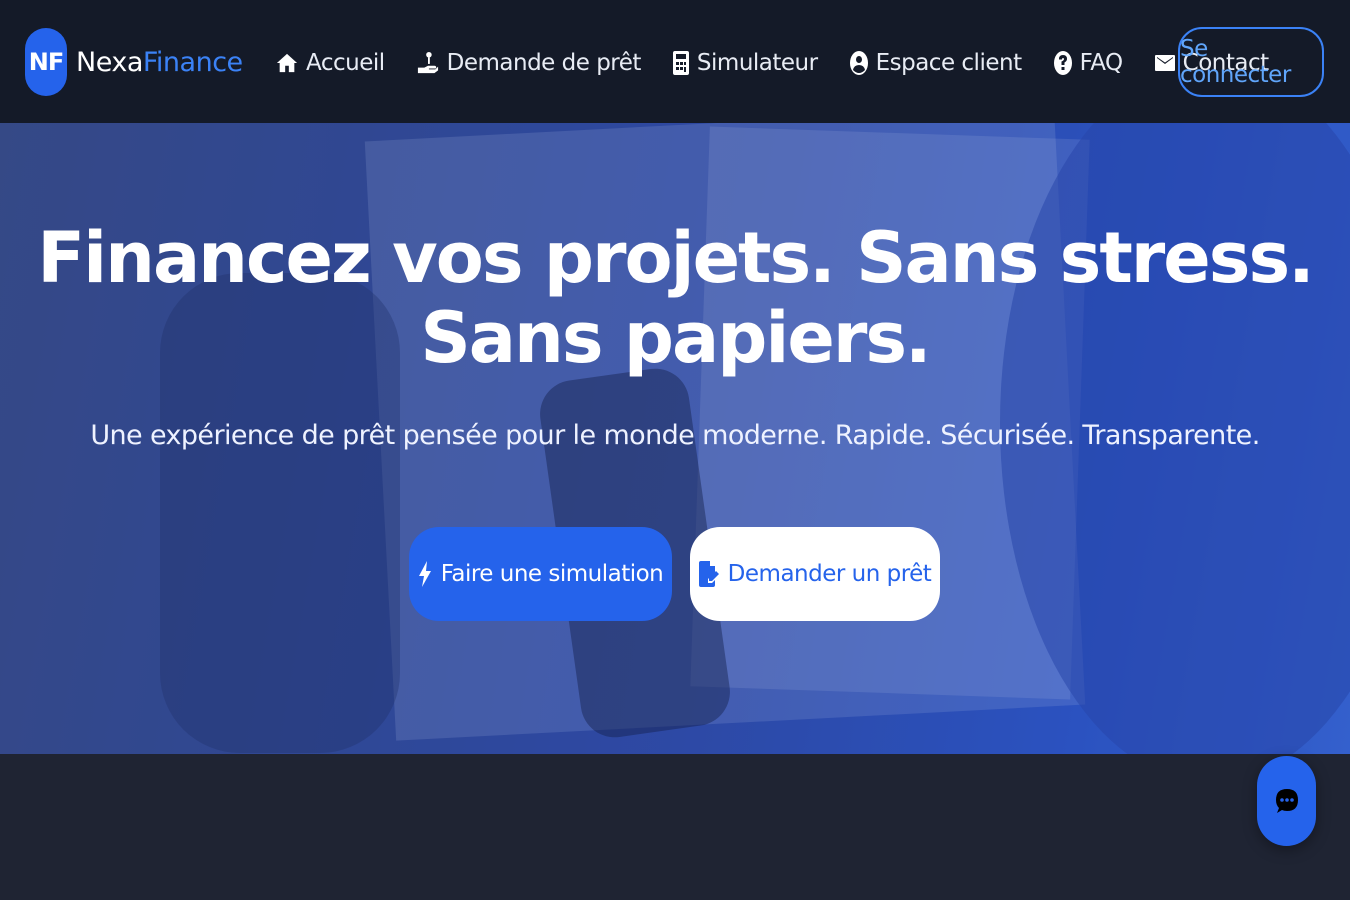  I want to click on question-circle-icon, so click(1062, 63).